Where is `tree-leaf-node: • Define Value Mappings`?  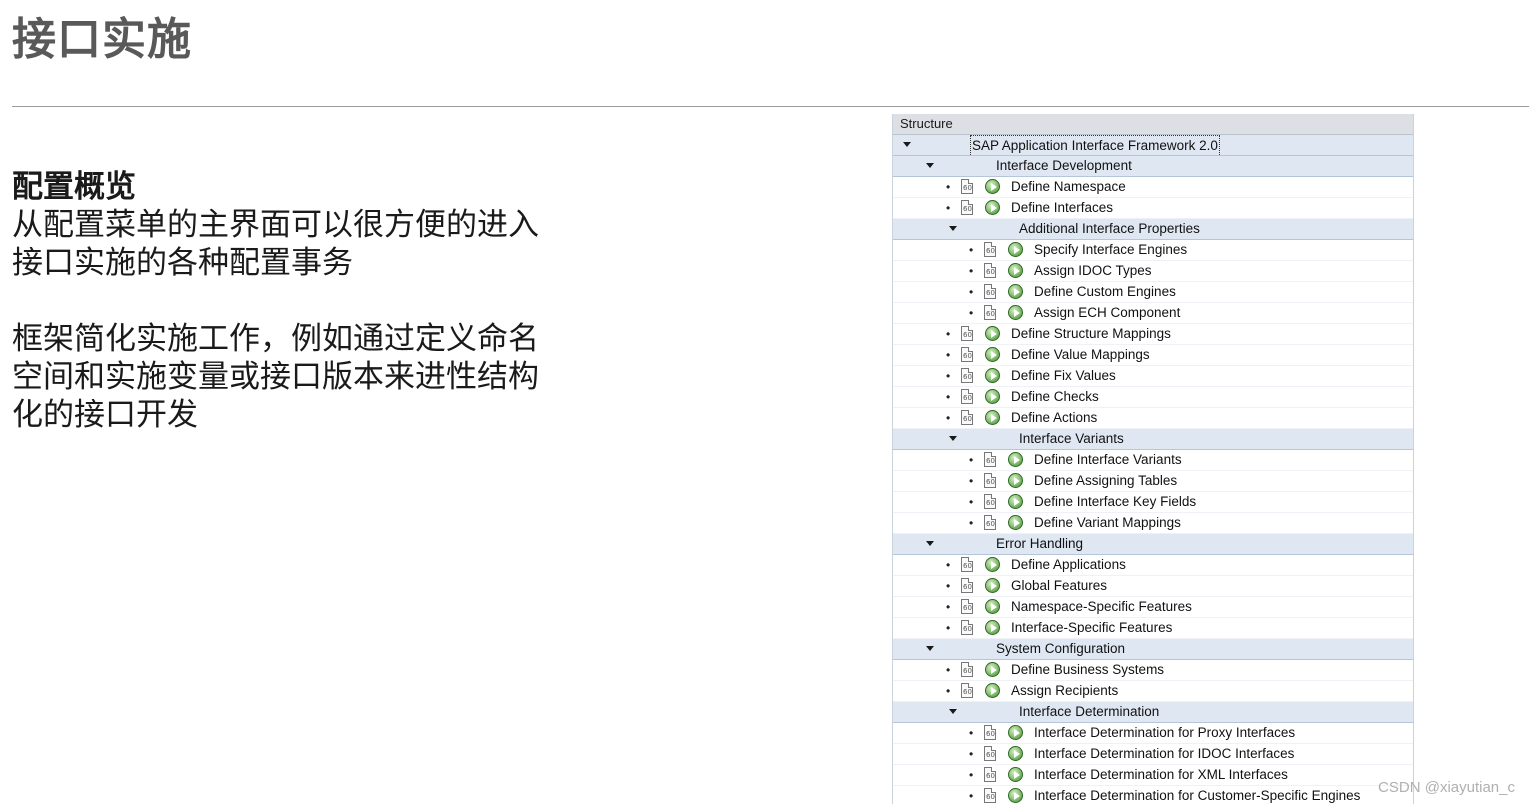
tree-leaf-node: • Define Value Mappings is located at coordinates (1153, 355).